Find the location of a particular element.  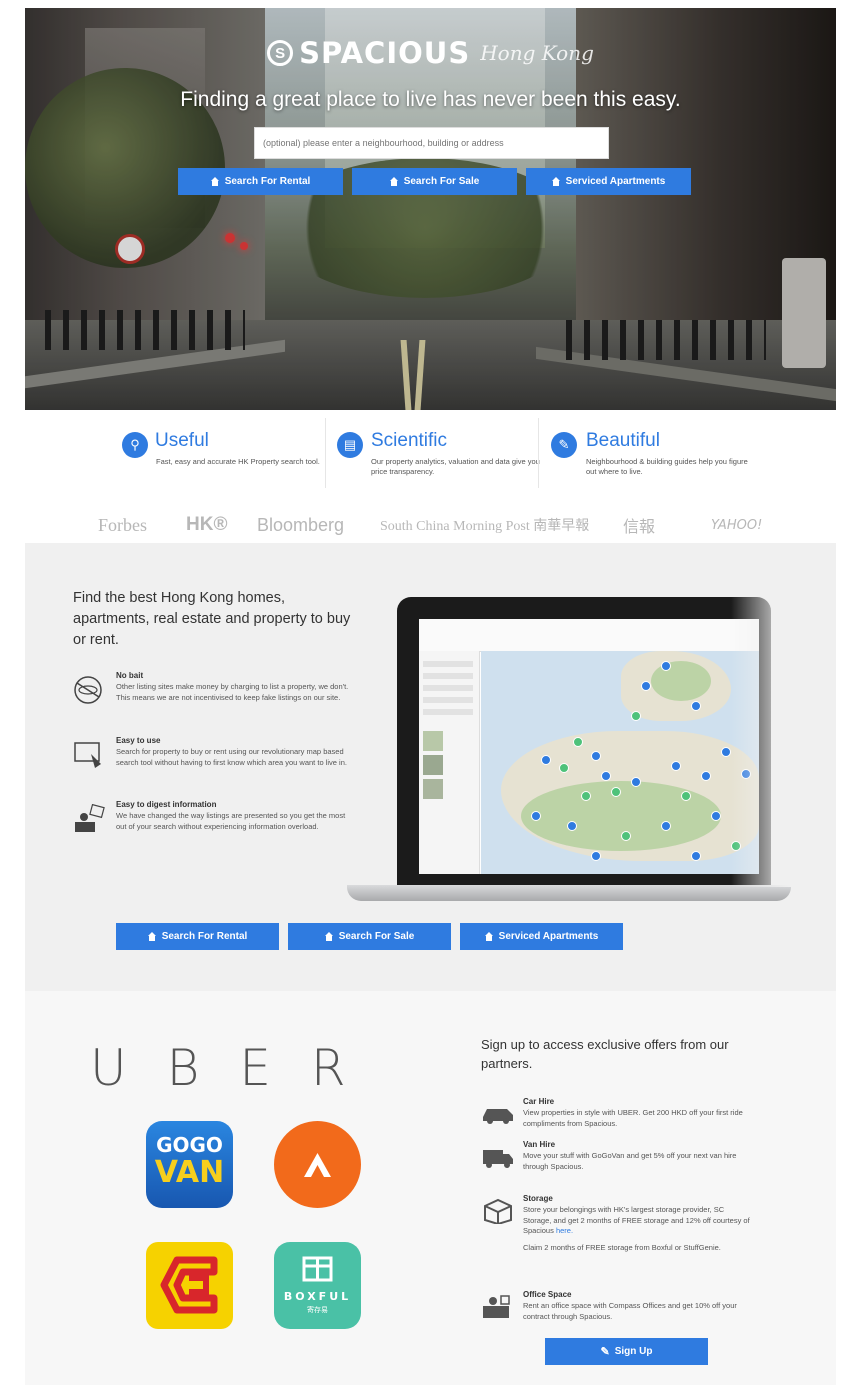

search-input is located at coordinates (431, 143).